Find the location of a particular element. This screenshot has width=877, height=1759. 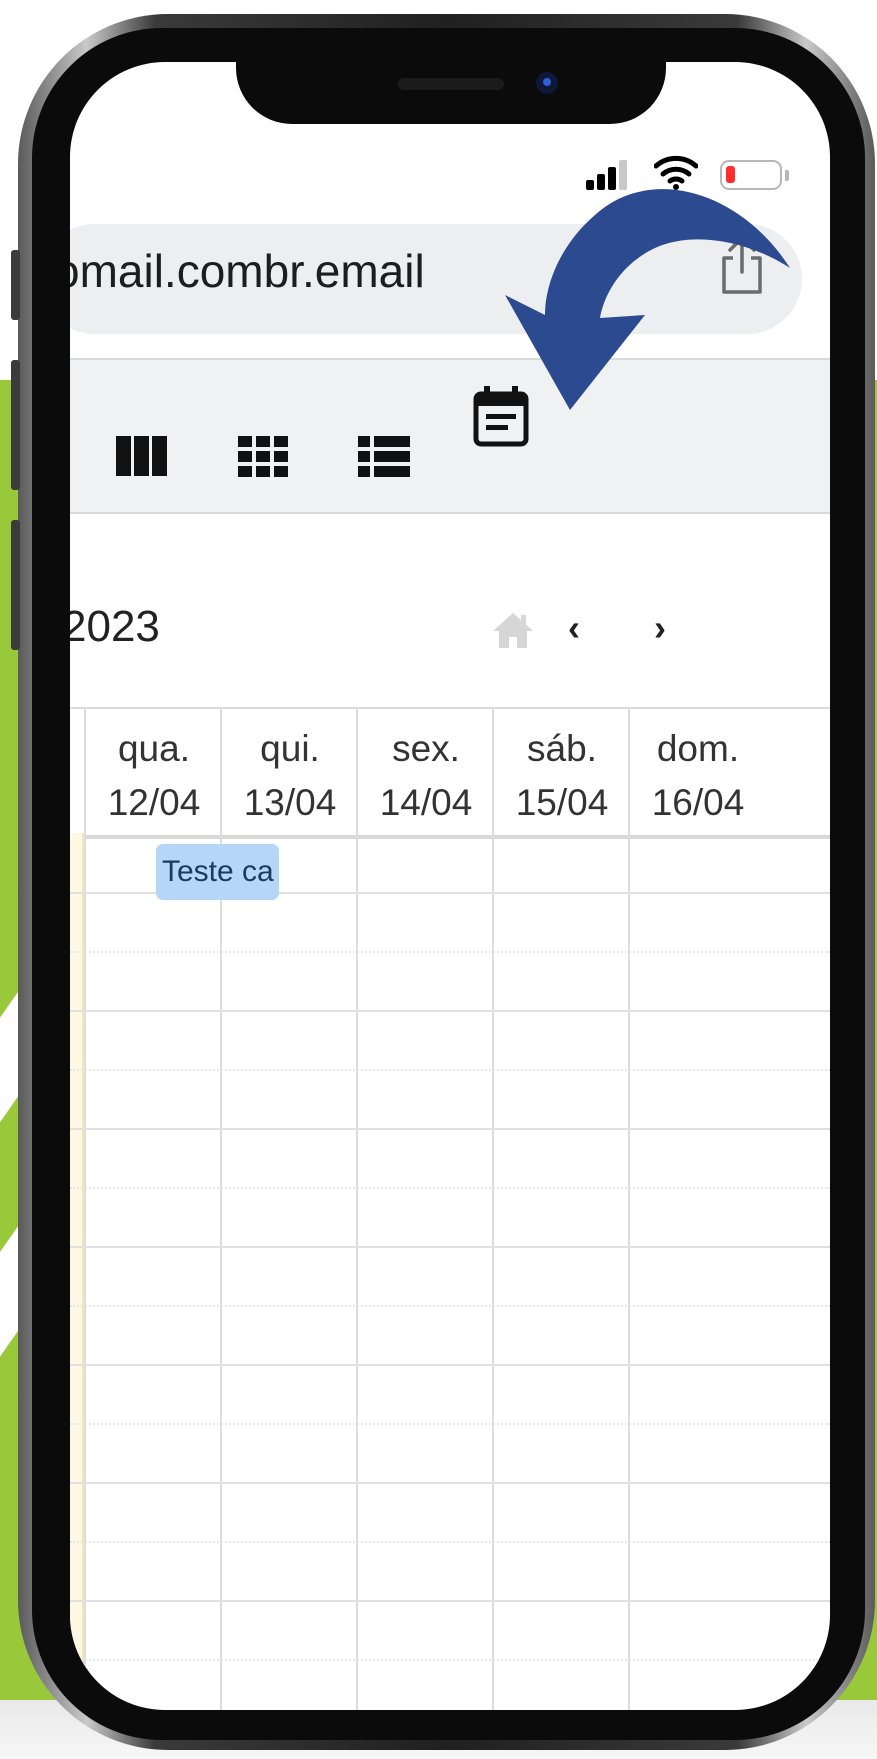

day-date: 16/04 is located at coordinates (698, 802).